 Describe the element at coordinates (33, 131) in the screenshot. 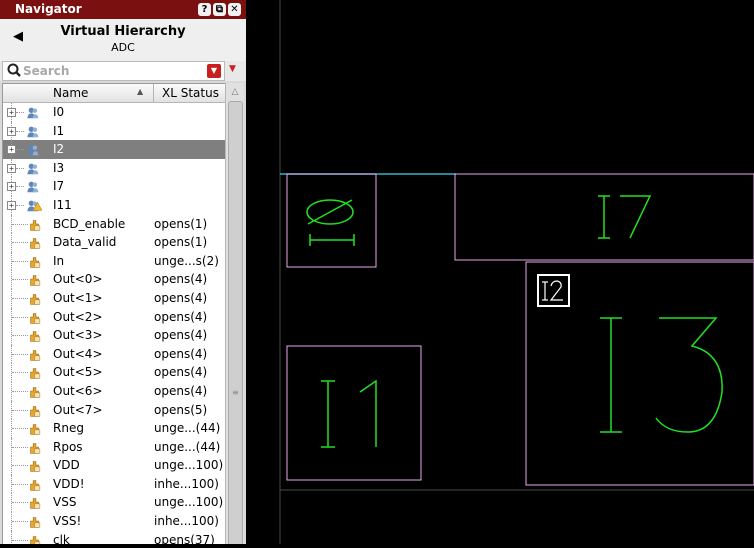

I see `instance-icon` at that location.